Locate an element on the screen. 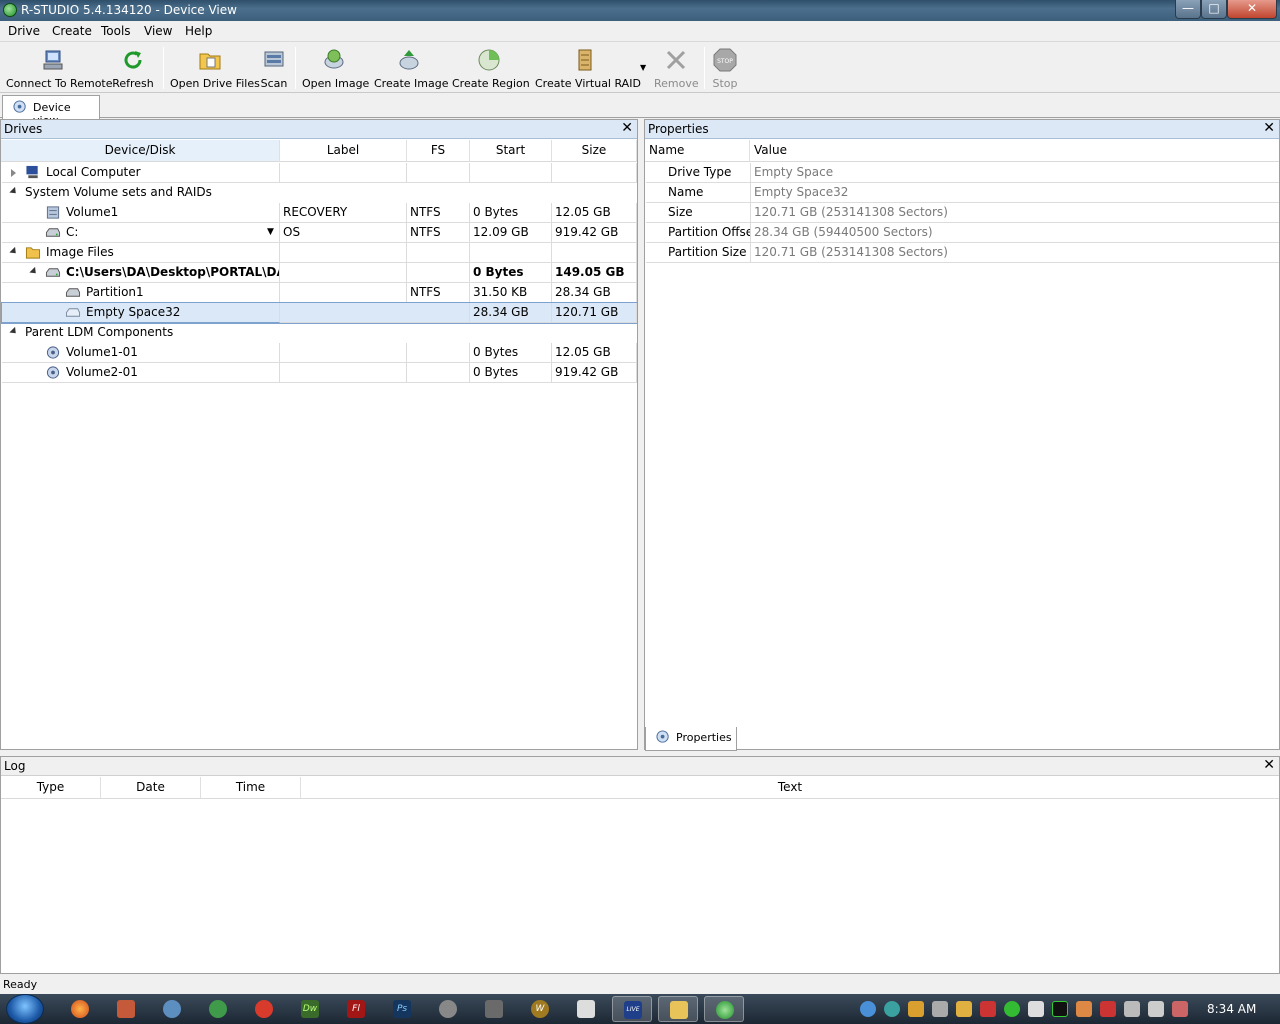  drives-panel-close-icon: ✕ is located at coordinates (627, 128).